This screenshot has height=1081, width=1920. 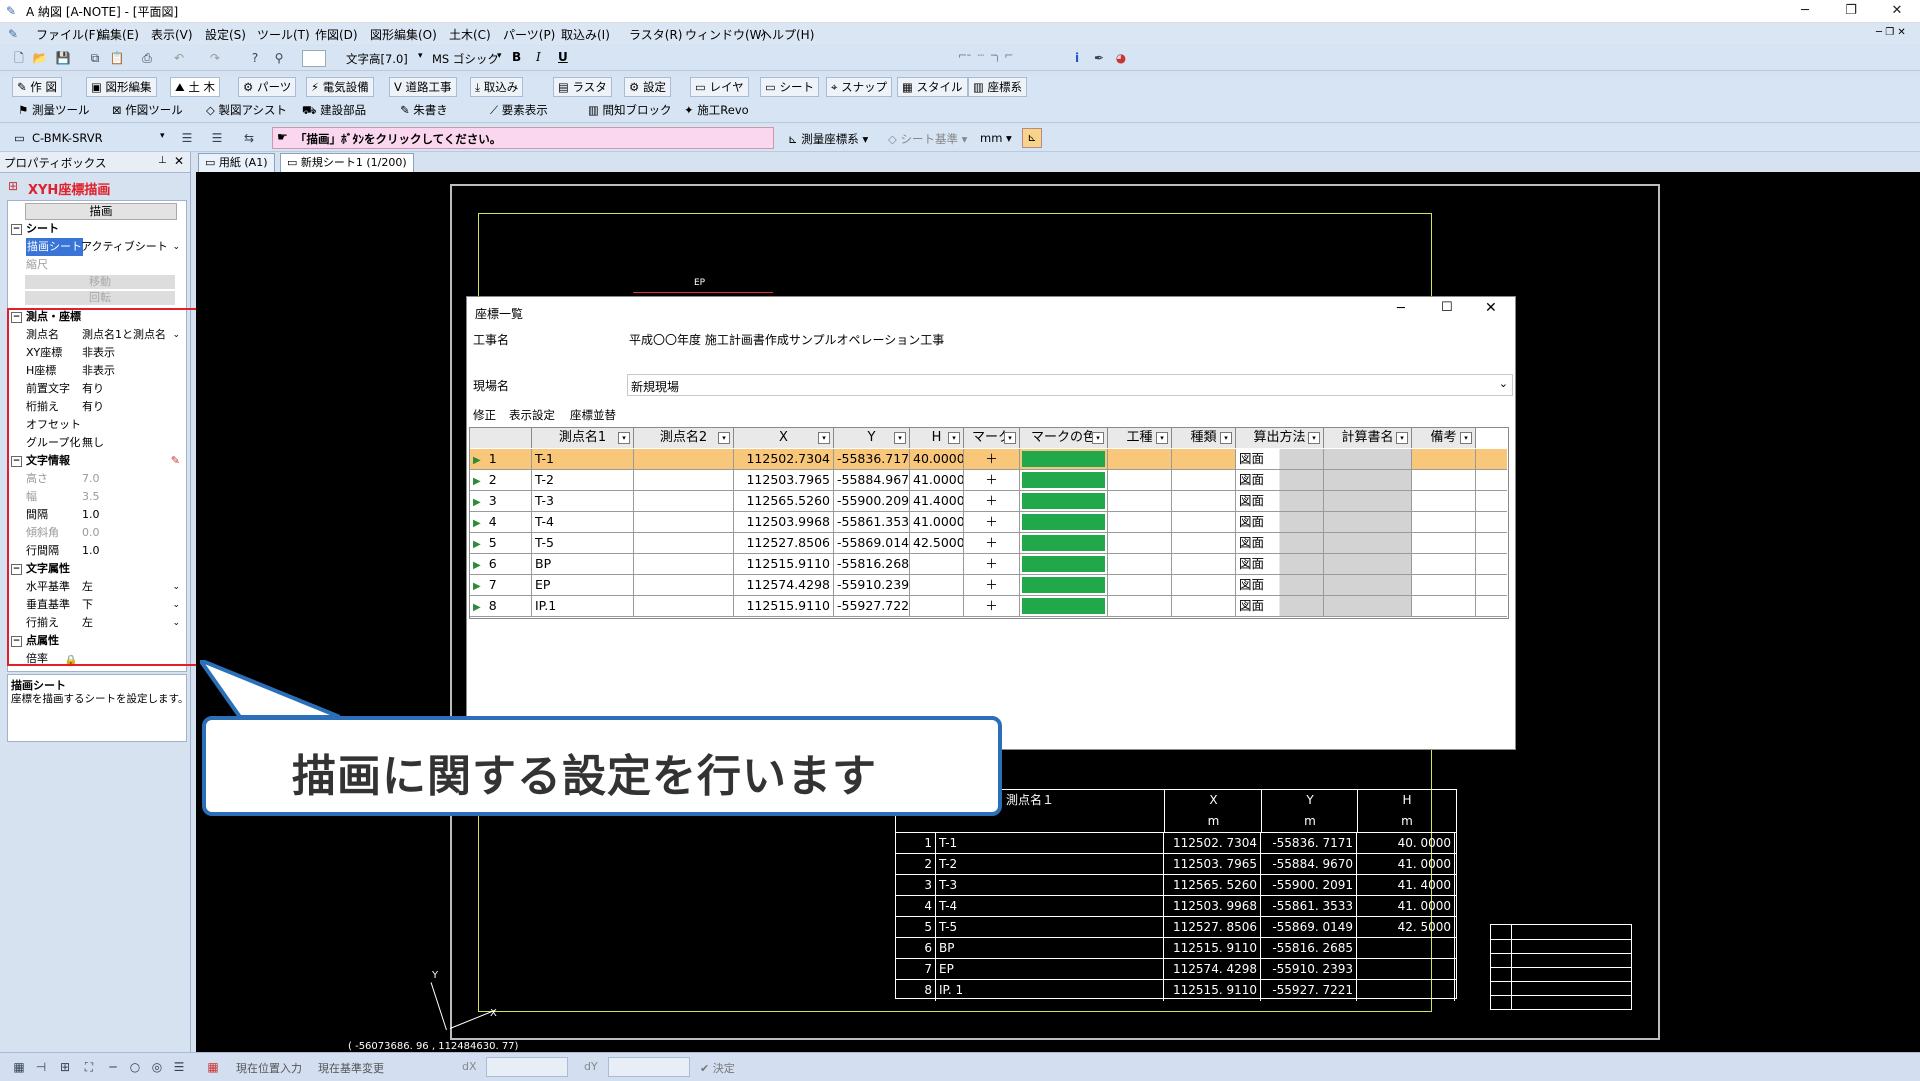 What do you see at coordinates (532, 415) in the screenshot?
I see `display-settings-link: 表示設定` at bounding box center [532, 415].